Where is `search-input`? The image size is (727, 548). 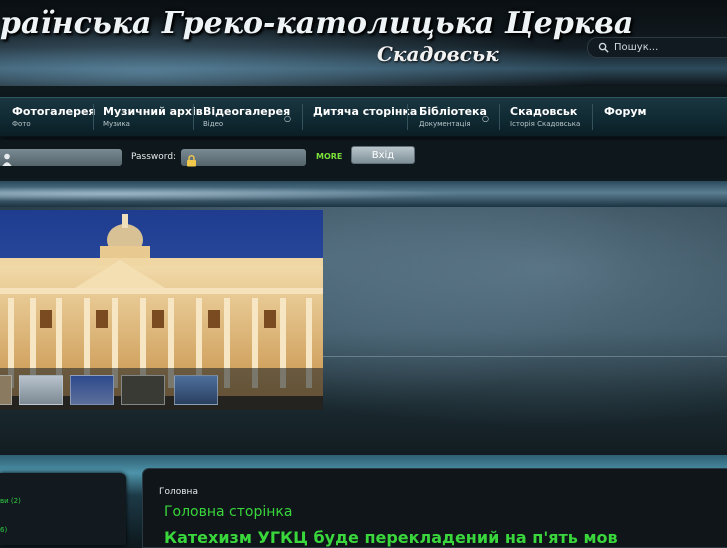
search-input is located at coordinates (669, 47).